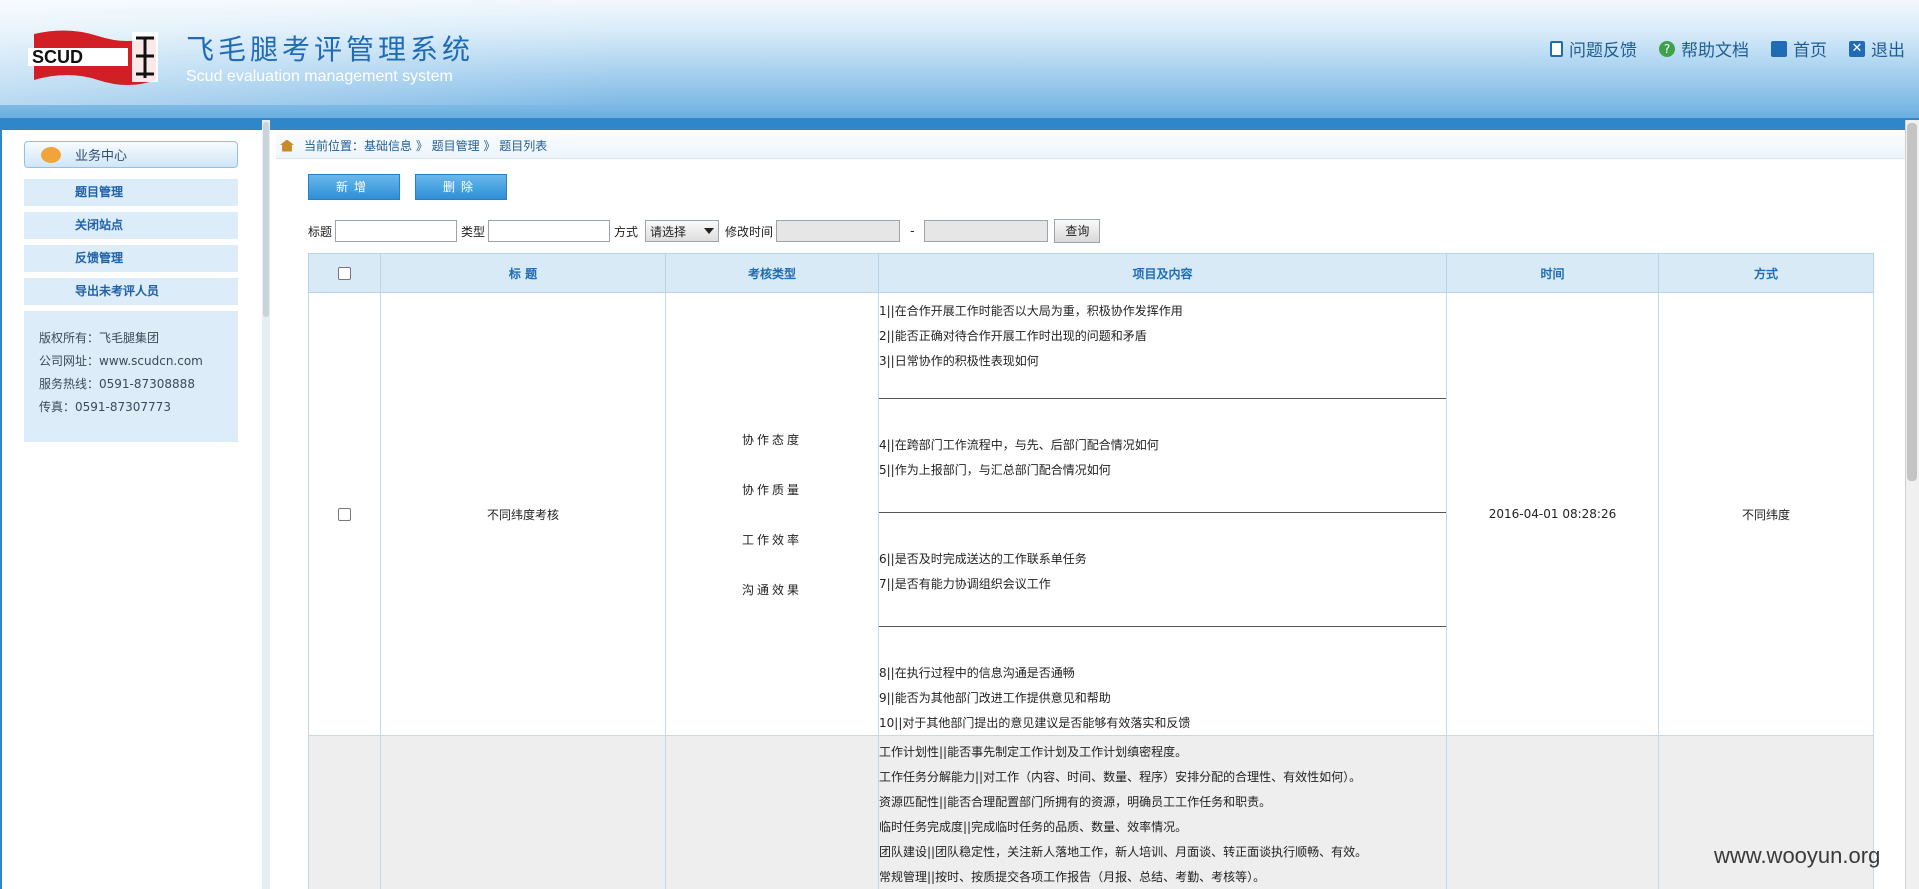 Image resolution: width=1919 pixels, height=889 pixels. What do you see at coordinates (319, 76) in the screenshot?
I see `app-subtitle: Scud evaluation management system` at bounding box center [319, 76].